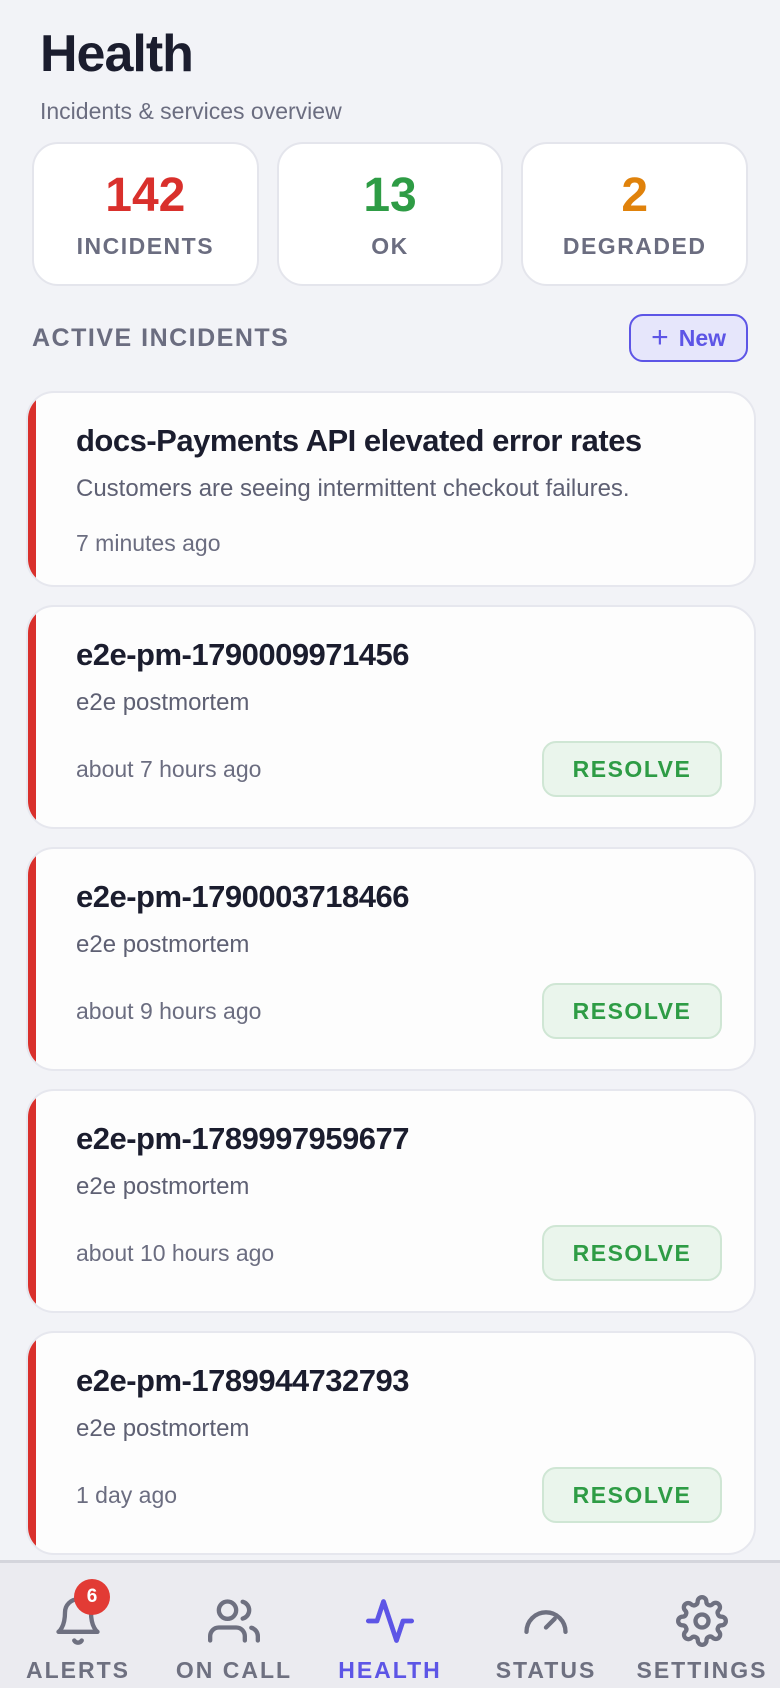 Image resolution: width=780 pixels, height=1688 pixels. Describe the element at coordinates (660, 337) in the screenshot. I see `plus-icon: +` at that location.